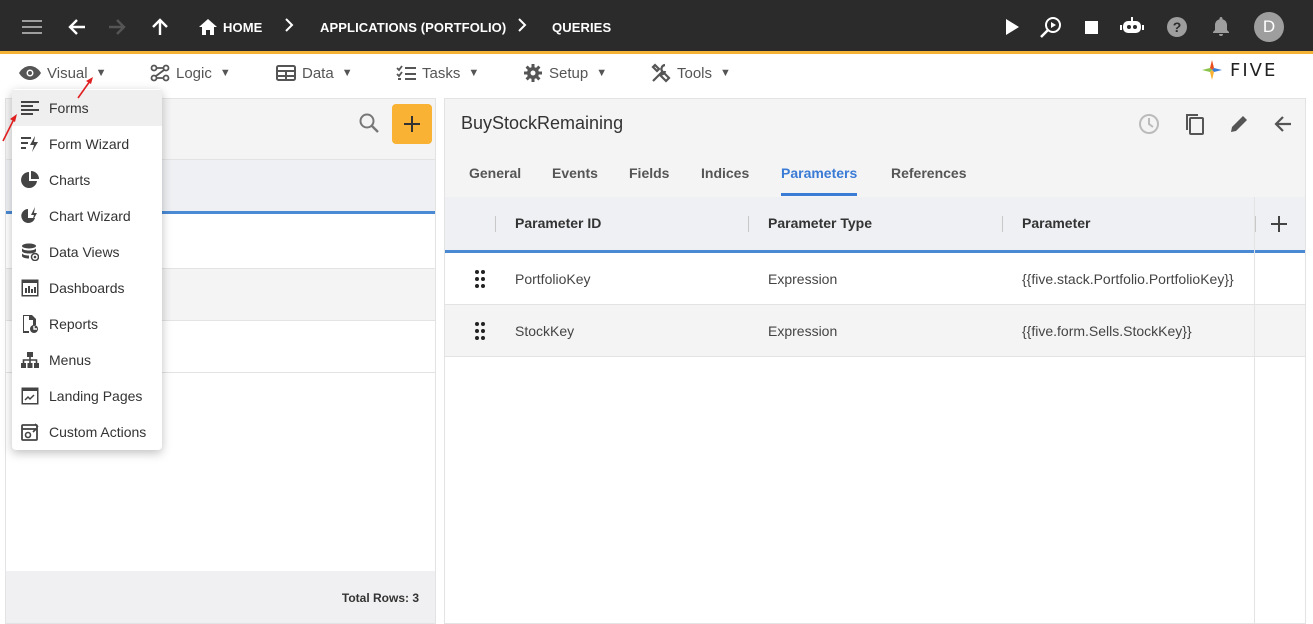 The width and height of the screenshot is (1313, 624). Describe the element at coordinates (1128, 279) in the screenshot. I see `cell-parameter: {{five.stack.Portfolio.PortfolioKey}}` at that location.